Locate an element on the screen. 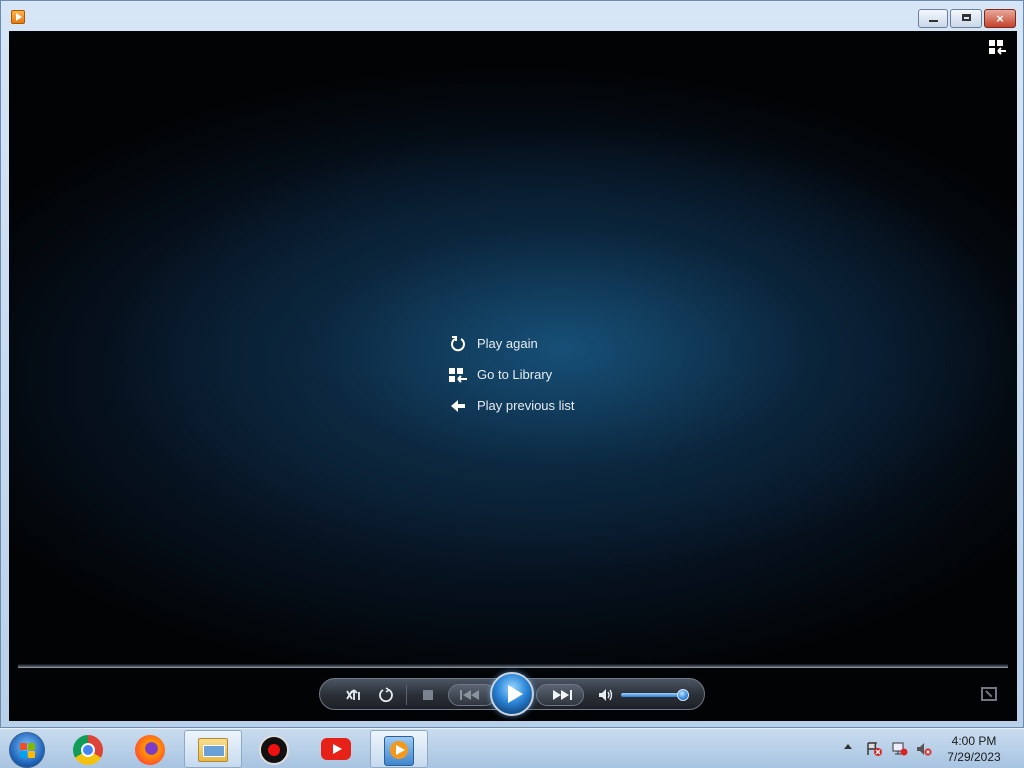 The height and width of the screenshot is (768, 1024). play-again-link: Play again is located at coordinates (529, 347).